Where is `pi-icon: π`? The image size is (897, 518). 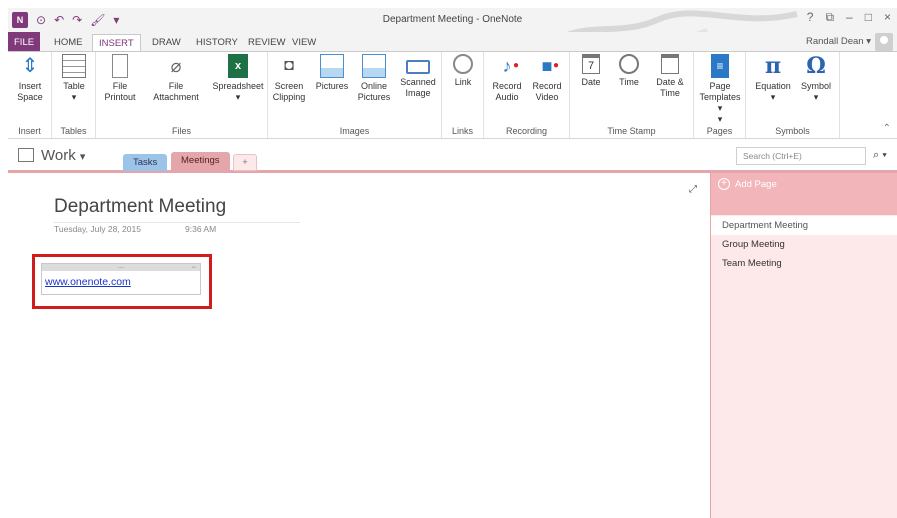 pi-icon: π is located at coordinates (773, 66).